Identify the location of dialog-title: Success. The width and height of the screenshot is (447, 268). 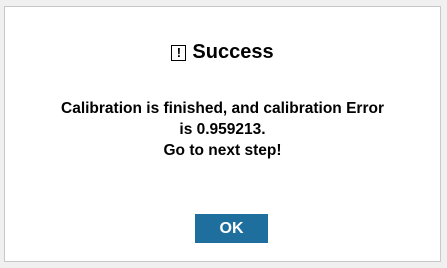
(233, 52).